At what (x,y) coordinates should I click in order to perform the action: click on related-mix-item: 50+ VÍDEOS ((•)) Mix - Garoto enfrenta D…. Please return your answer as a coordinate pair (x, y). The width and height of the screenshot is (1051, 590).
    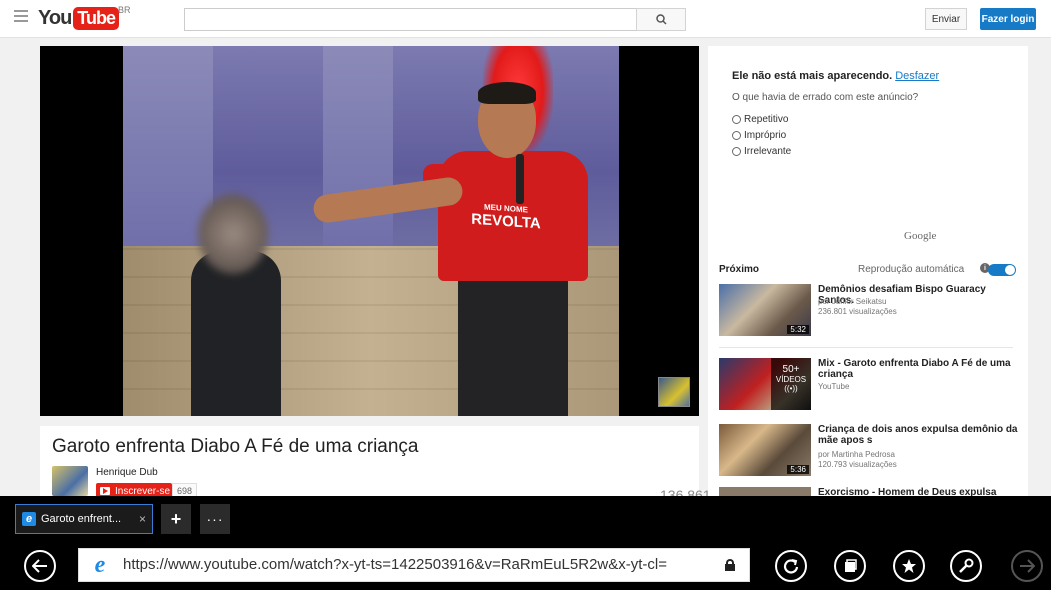
    Looking at the image, I should click on (869, 384).